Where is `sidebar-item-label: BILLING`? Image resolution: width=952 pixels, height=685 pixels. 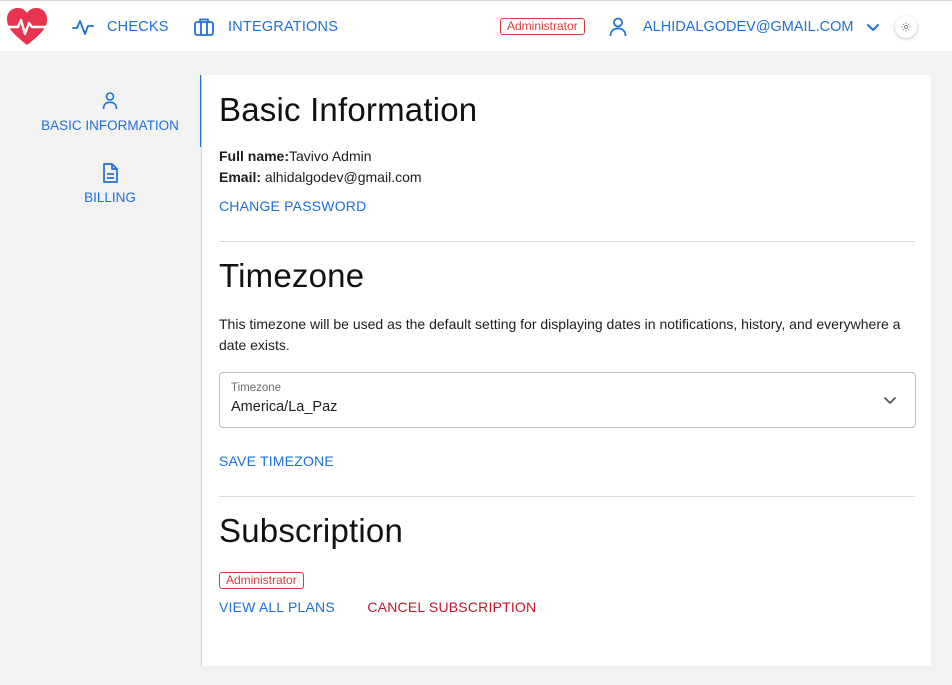
sidebar-item-label: BILLING is located at coordinates (110, 197).